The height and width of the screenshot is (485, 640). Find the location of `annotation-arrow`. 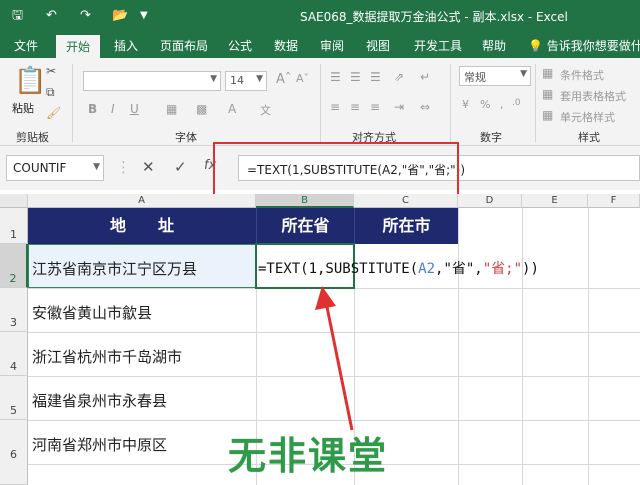

annotation-arrow is located at coordinates (334, 358).